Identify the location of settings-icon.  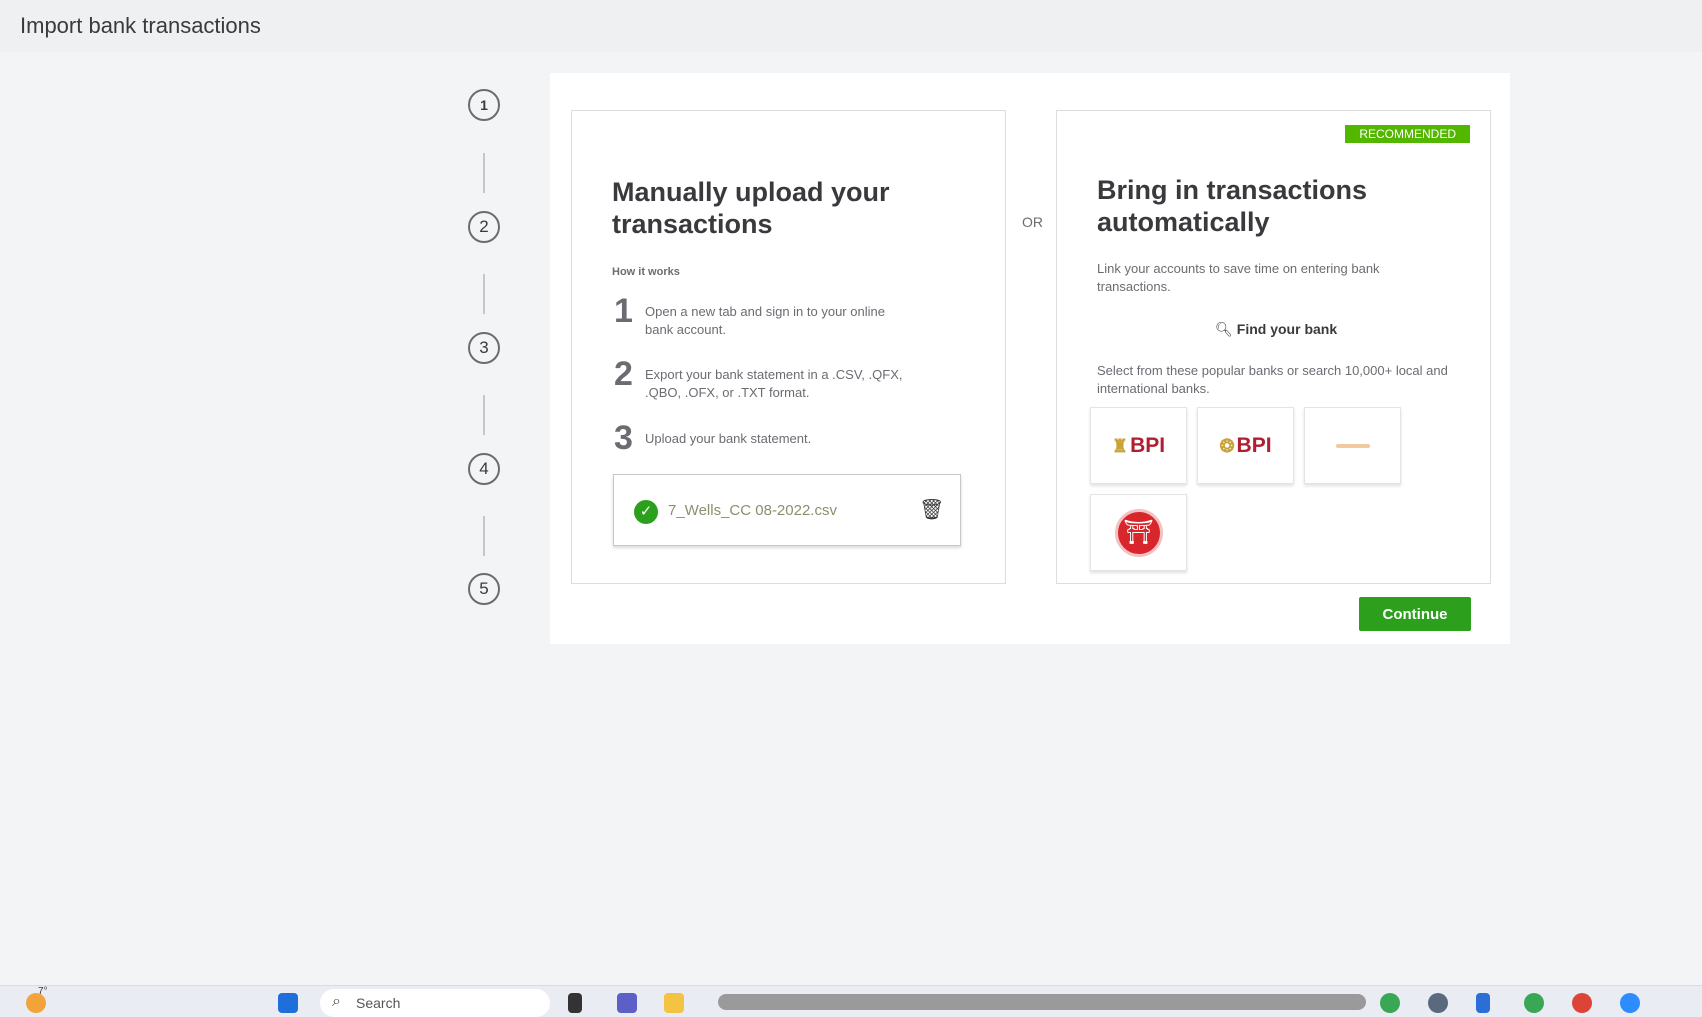
(1438, 1003).